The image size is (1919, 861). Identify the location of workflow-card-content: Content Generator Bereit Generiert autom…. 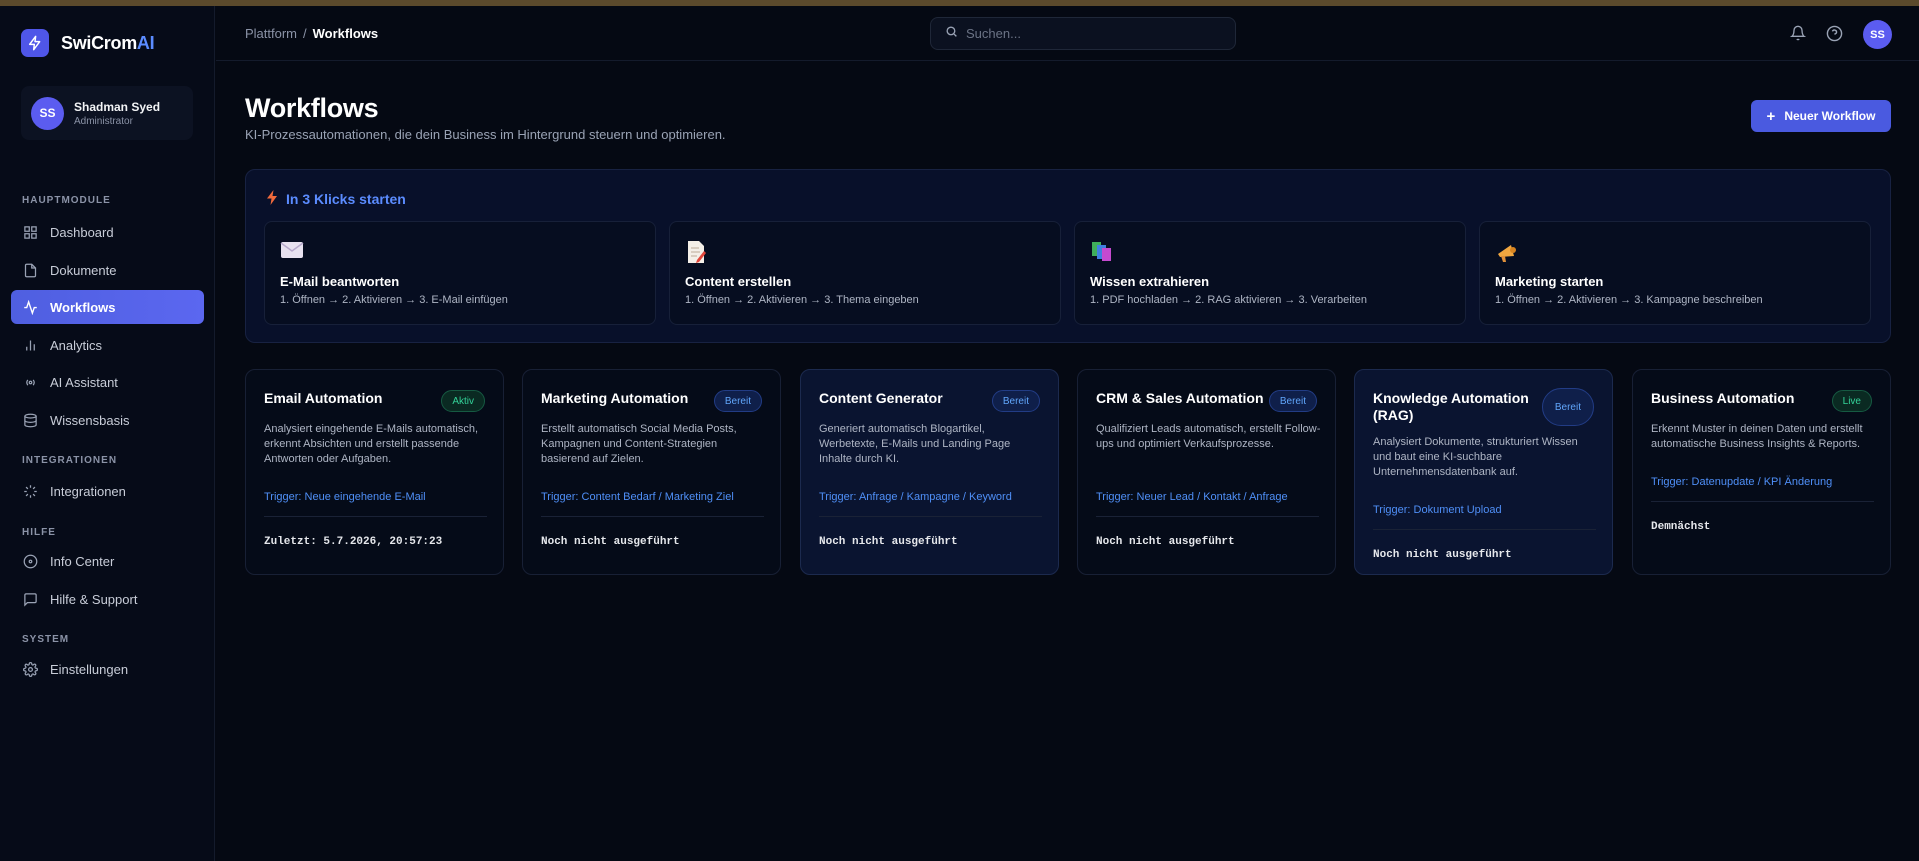
(929, 472).